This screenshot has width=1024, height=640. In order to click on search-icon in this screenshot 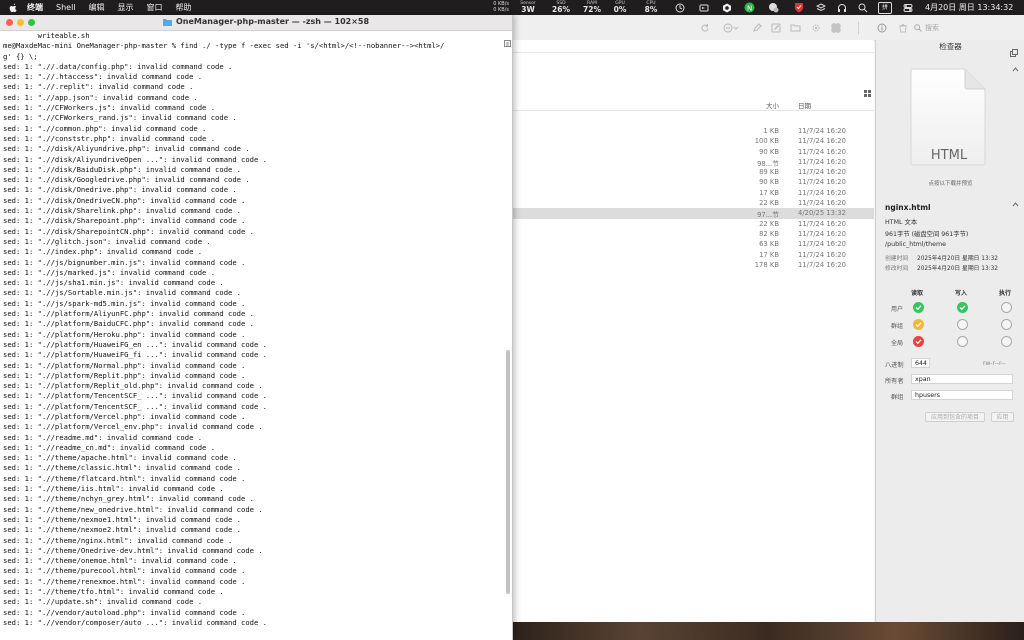, I will do `click(862, 7)`.